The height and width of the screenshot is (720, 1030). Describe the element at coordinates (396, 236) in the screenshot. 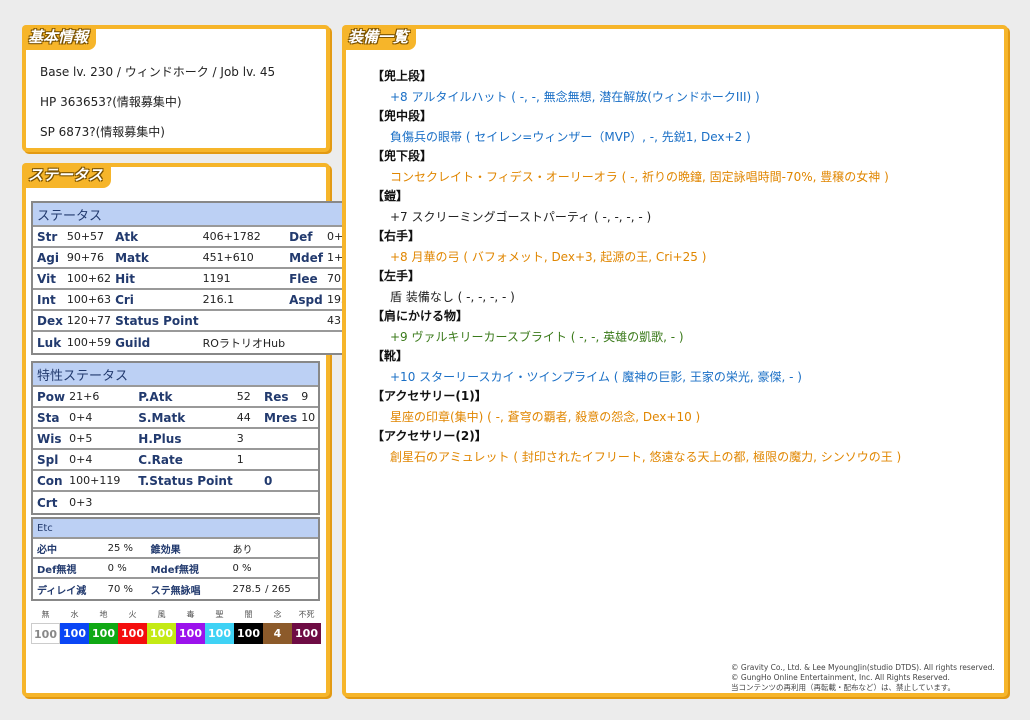

I see `slot-name: 【右手】` at that location.